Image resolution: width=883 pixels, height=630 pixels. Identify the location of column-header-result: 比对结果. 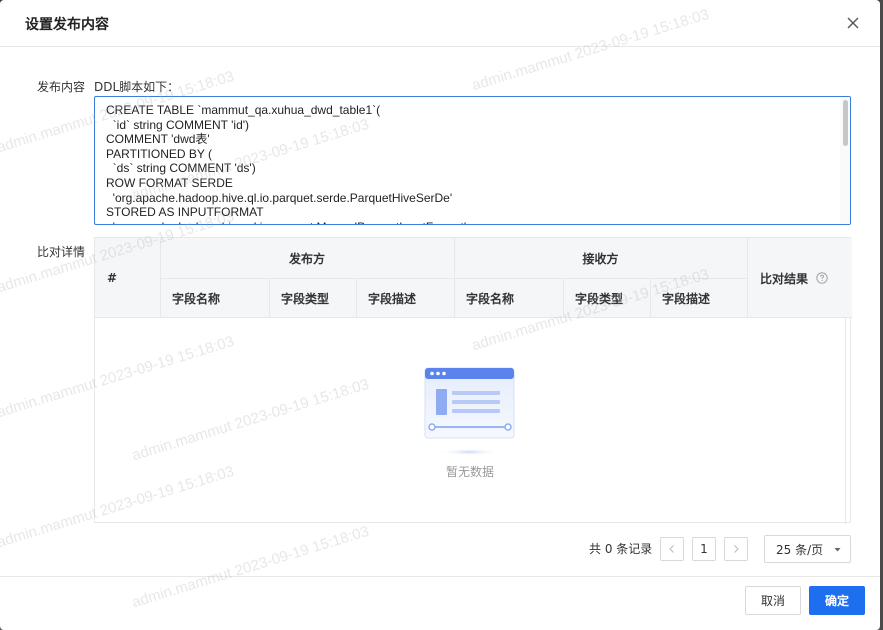
(794, 278).